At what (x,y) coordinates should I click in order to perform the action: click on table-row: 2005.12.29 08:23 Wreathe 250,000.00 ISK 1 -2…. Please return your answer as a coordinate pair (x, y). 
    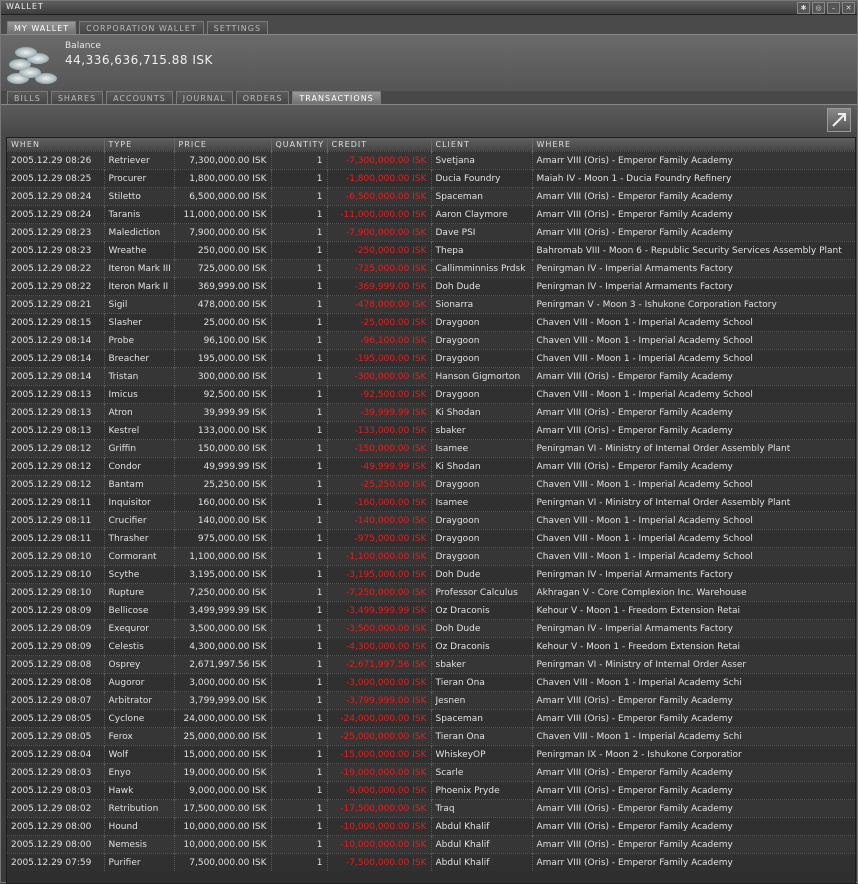
    Looking at the image, I should click on (431, 250).